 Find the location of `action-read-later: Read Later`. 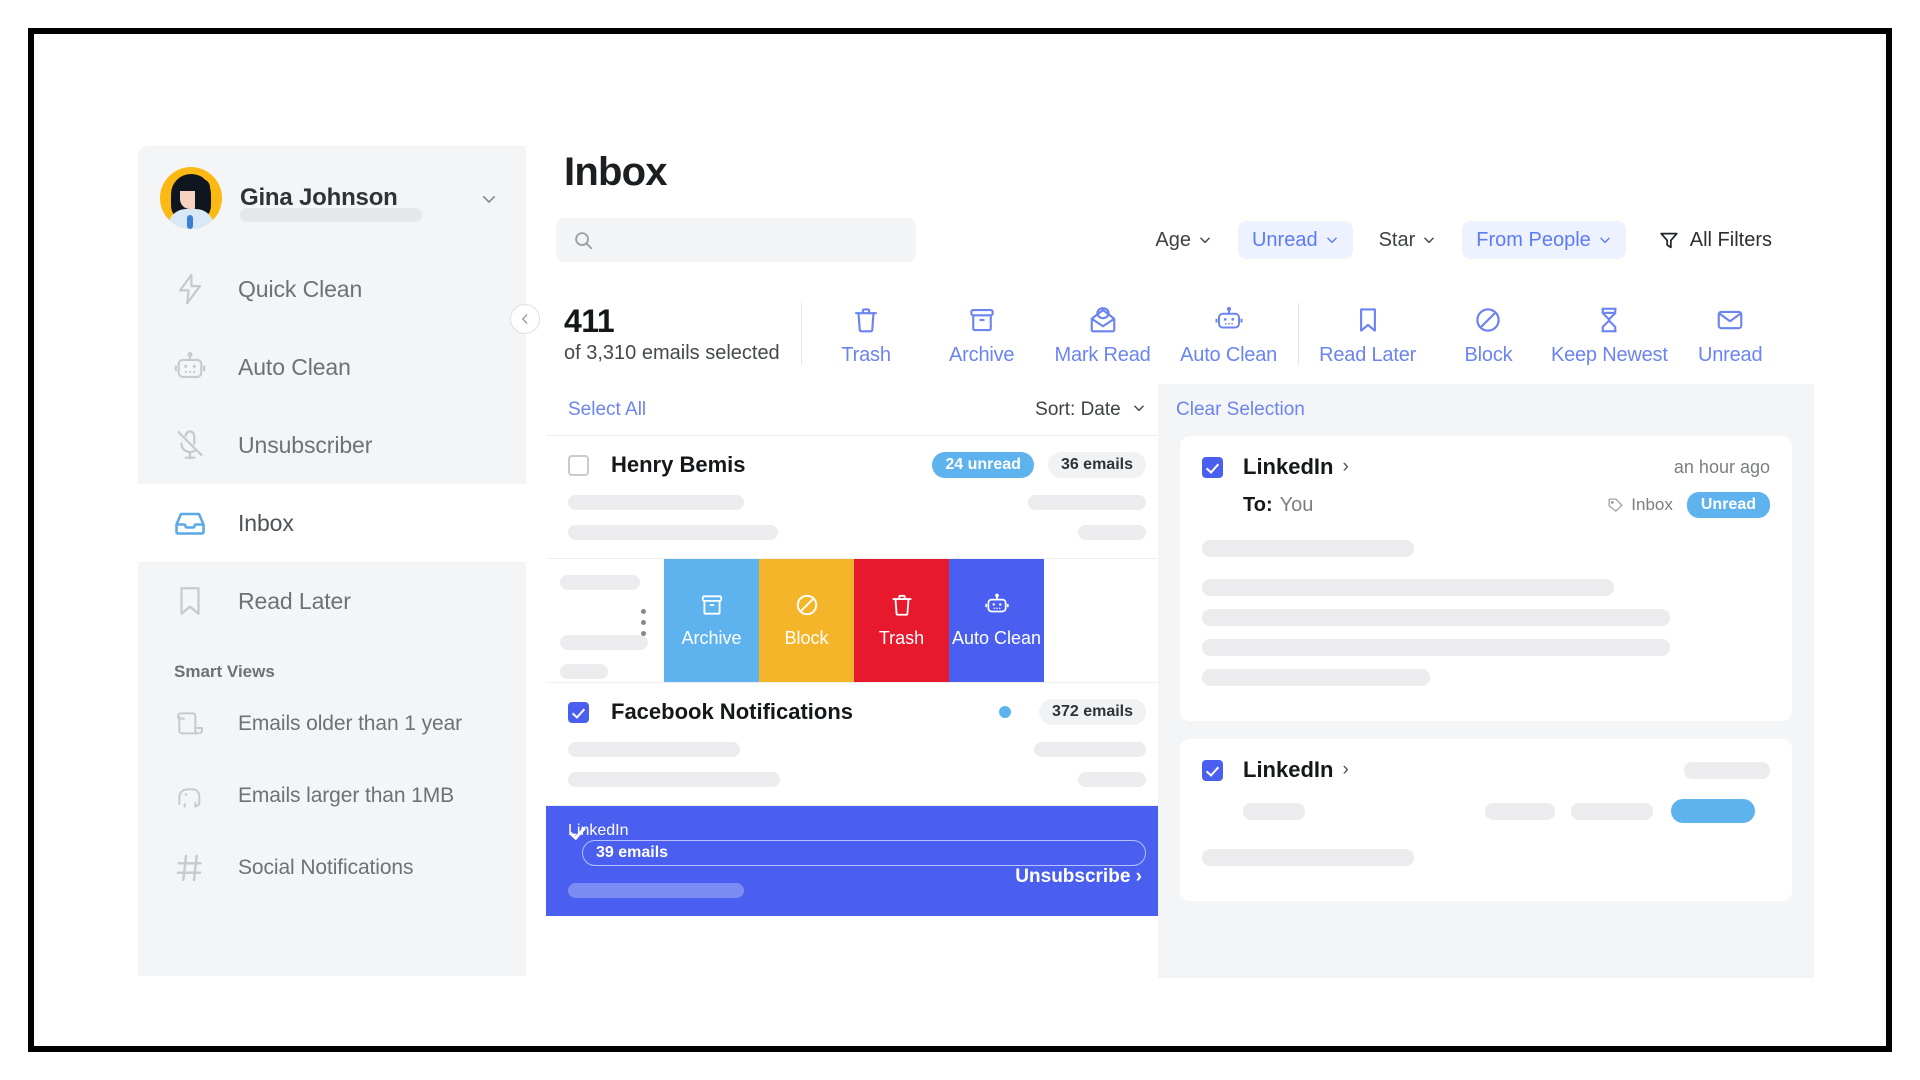

action-read-later: Read Later is located at coordinates (1368, 334).